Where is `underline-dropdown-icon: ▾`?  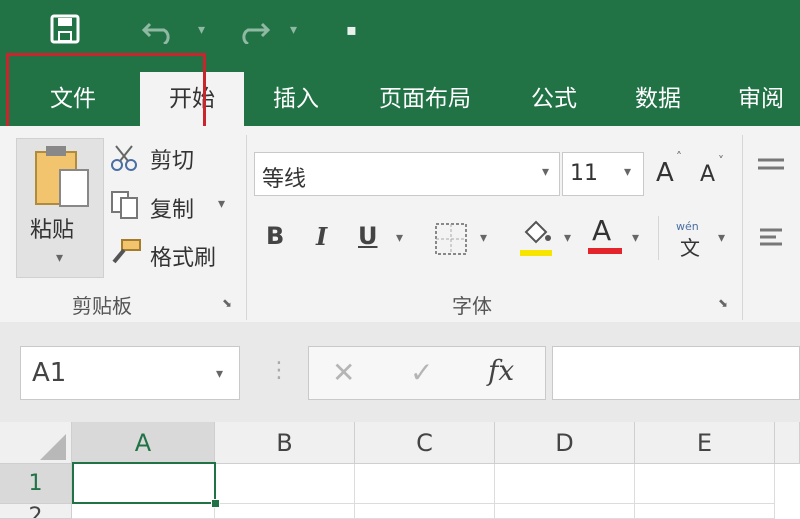
underline-dropdown-icon: ▾ is located at coordinates (399, 238).